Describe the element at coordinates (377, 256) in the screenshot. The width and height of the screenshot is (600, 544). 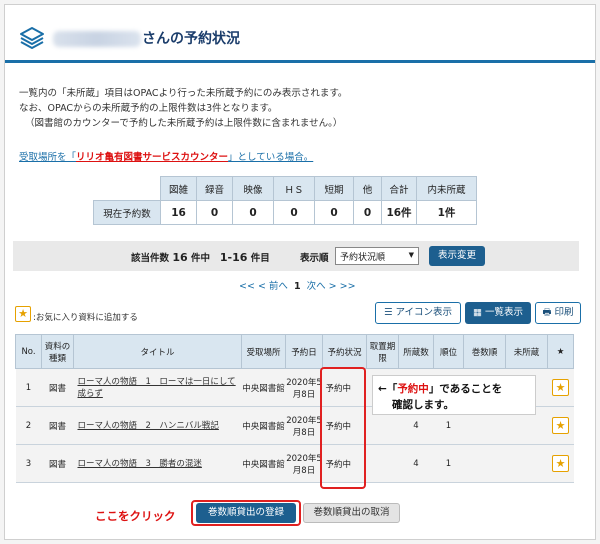
I see `sort-order-select: 予約状況順 ▼` at that location.